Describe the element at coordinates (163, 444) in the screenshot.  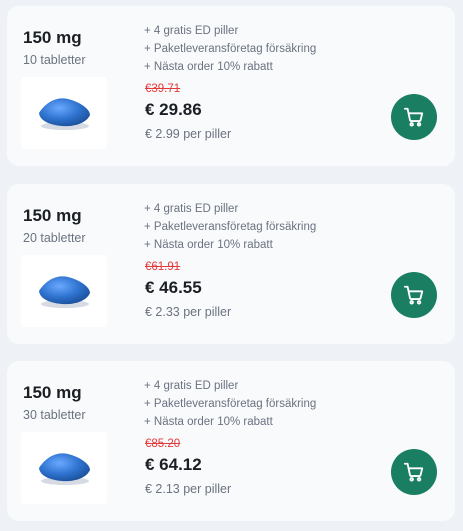
I see `old-price: €85.20` at that location.